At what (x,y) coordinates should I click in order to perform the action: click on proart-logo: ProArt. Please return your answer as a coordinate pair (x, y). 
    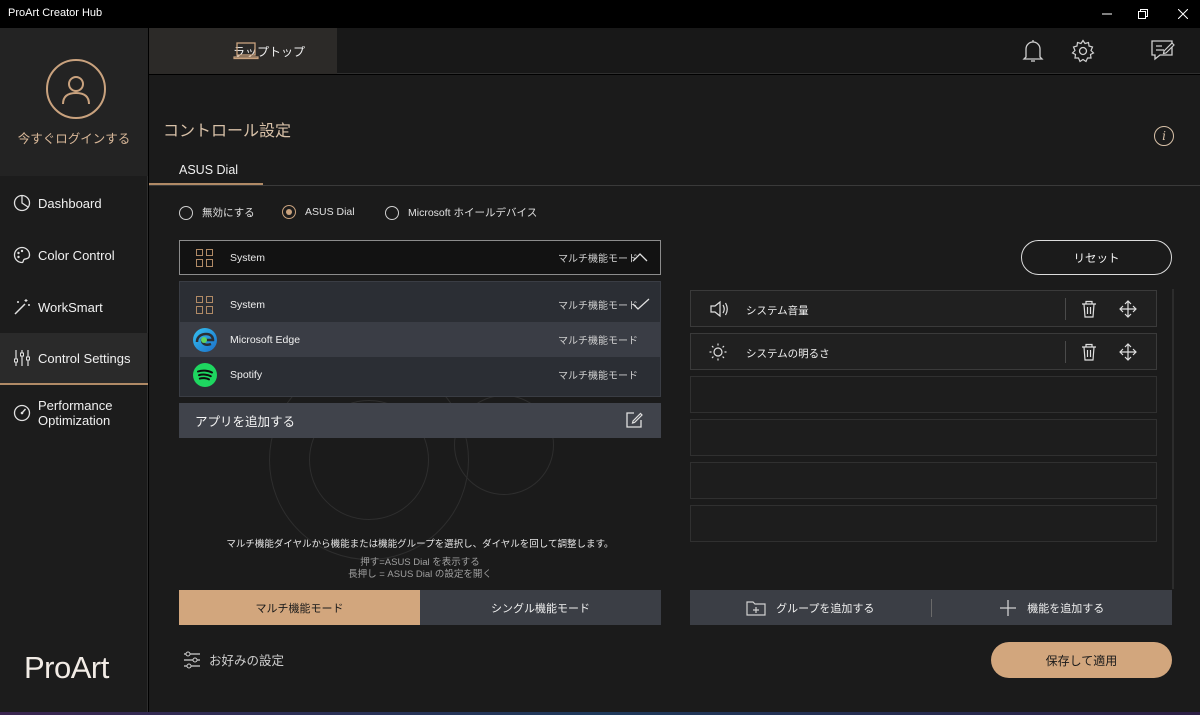
    Looking at the image, I should click on (66, 667).